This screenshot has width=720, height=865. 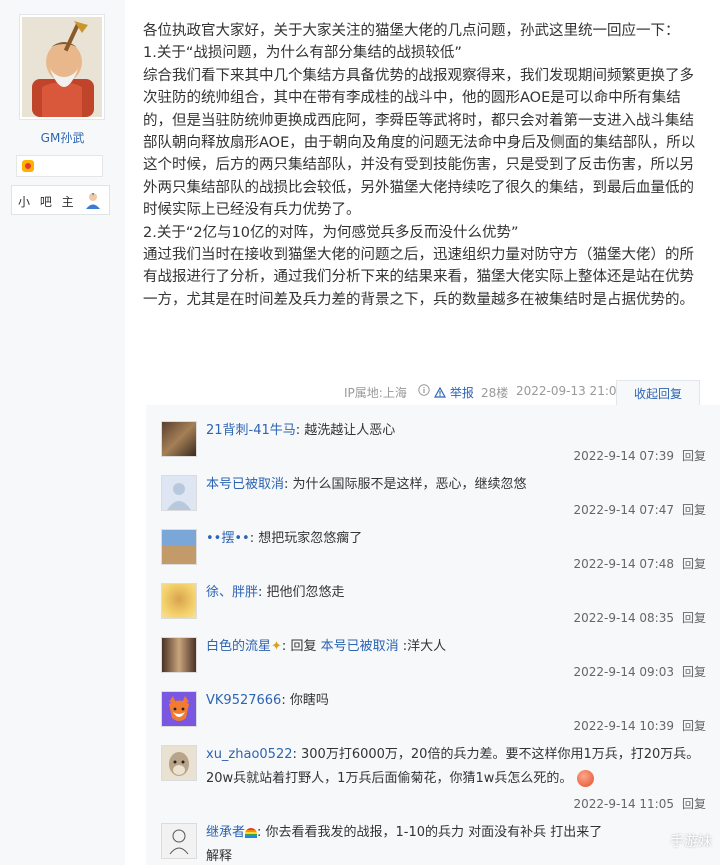 I want to click on reply-username: ••摆••, so click(x=228, y=538).